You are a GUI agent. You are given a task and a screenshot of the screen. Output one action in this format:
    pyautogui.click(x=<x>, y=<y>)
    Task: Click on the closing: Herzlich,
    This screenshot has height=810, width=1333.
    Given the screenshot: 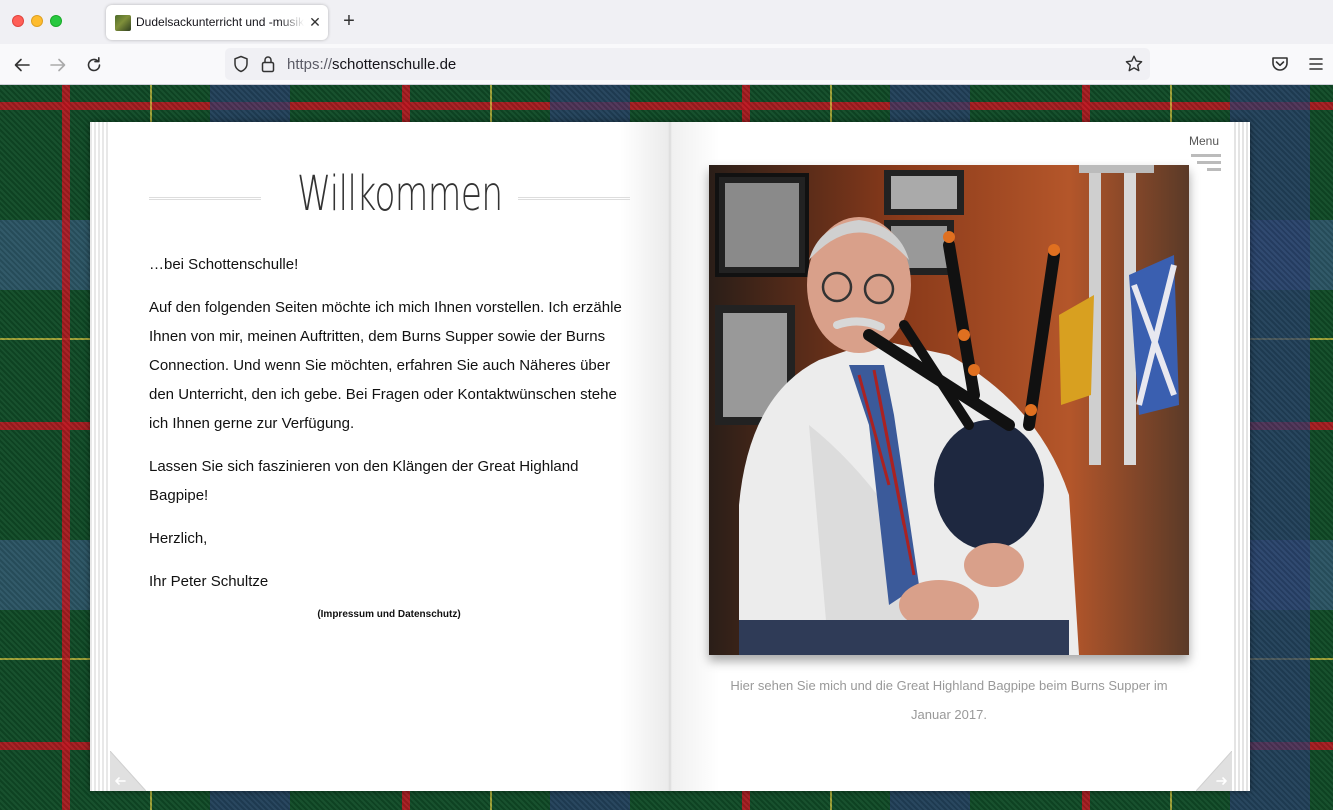 What is the action you would take?
    pyautogui.click(x=178, y=538)
    